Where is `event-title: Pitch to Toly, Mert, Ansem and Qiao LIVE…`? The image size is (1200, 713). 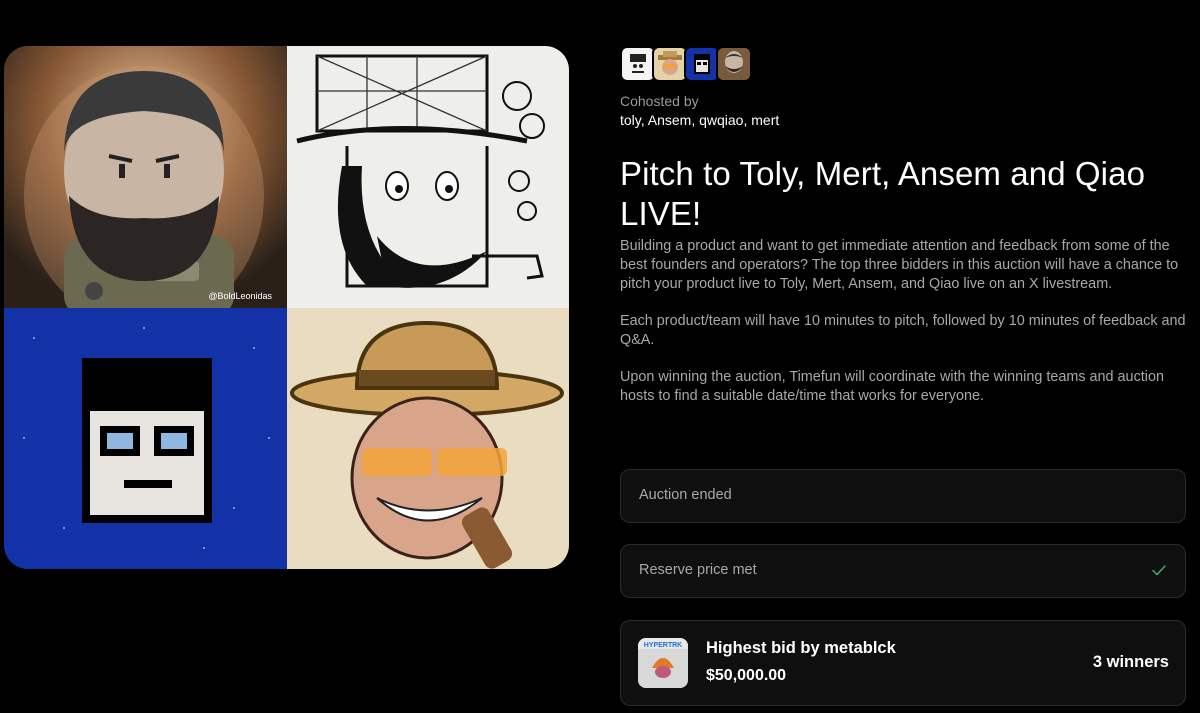 event-title: Pitch to Toly, Mert, Ansem and Qiao LIVE… is located at coordinates (883, 193).